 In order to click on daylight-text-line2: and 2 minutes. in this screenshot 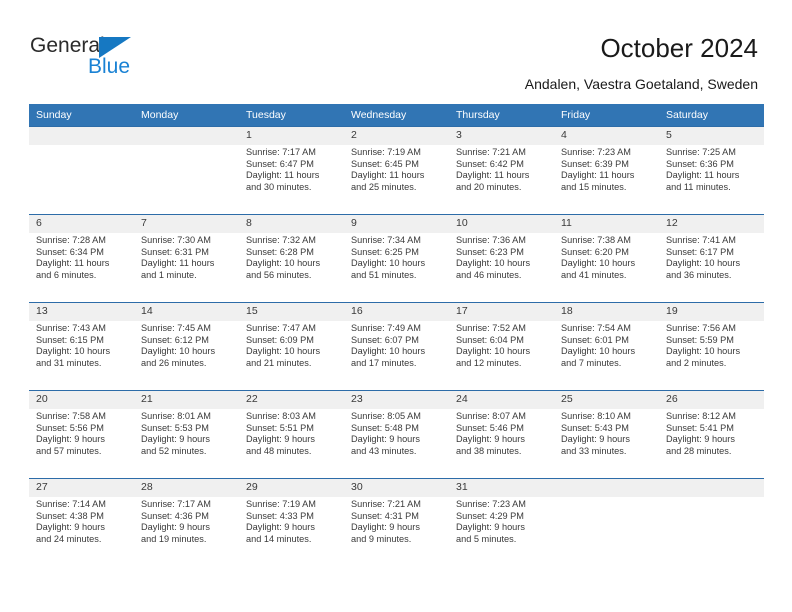, I will do `click(696, 362)`.